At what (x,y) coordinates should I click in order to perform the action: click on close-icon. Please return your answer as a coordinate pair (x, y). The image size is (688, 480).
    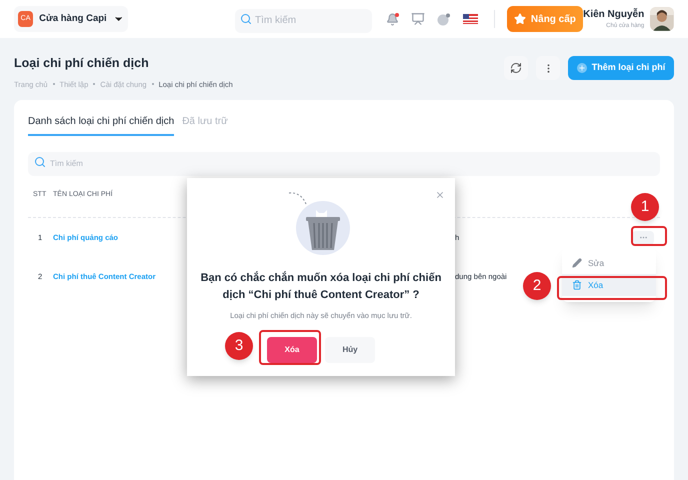
    Looking at the image, I should click on (440, 195).